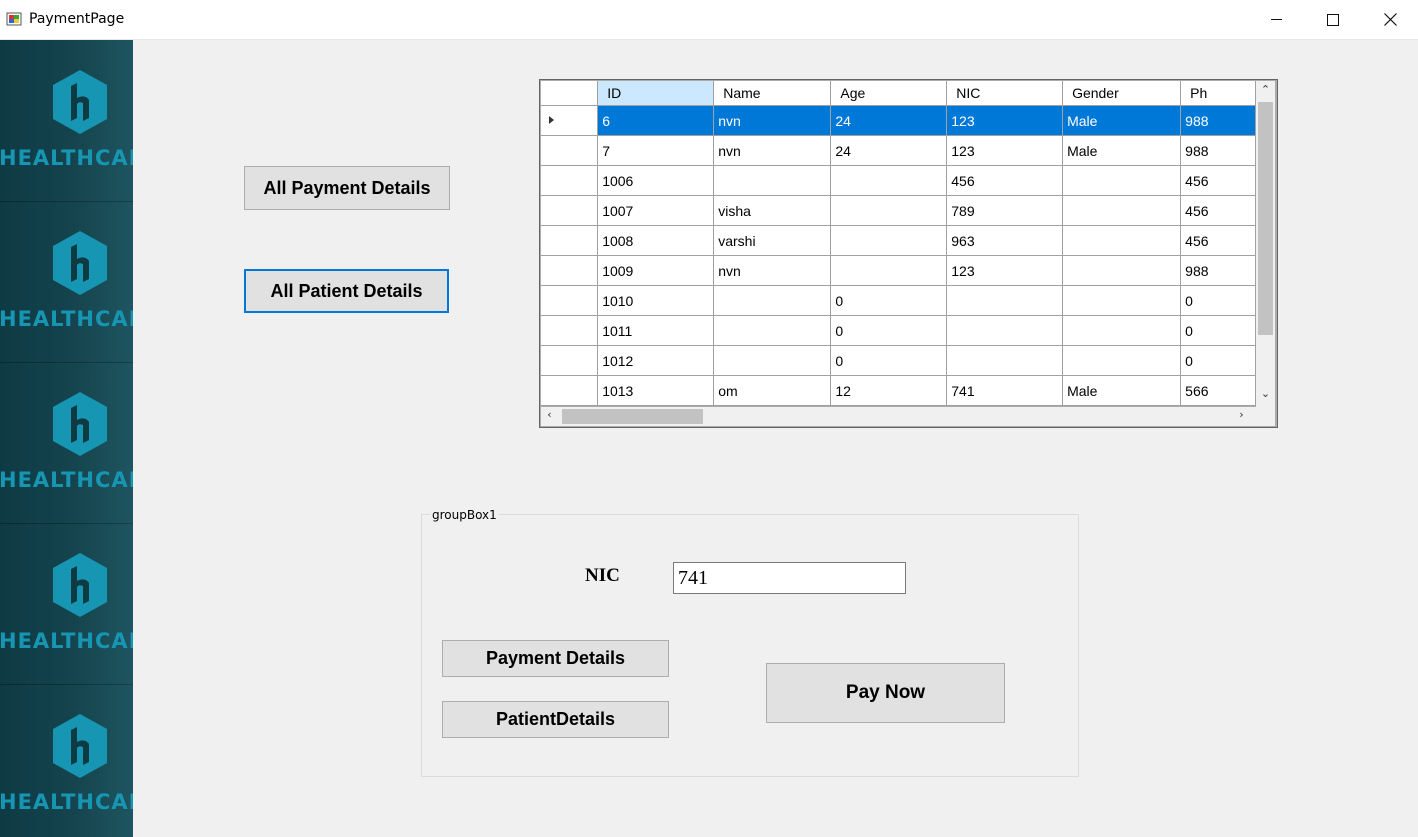  I want to click on table-row: 1010 0 0, so click(898, 300).